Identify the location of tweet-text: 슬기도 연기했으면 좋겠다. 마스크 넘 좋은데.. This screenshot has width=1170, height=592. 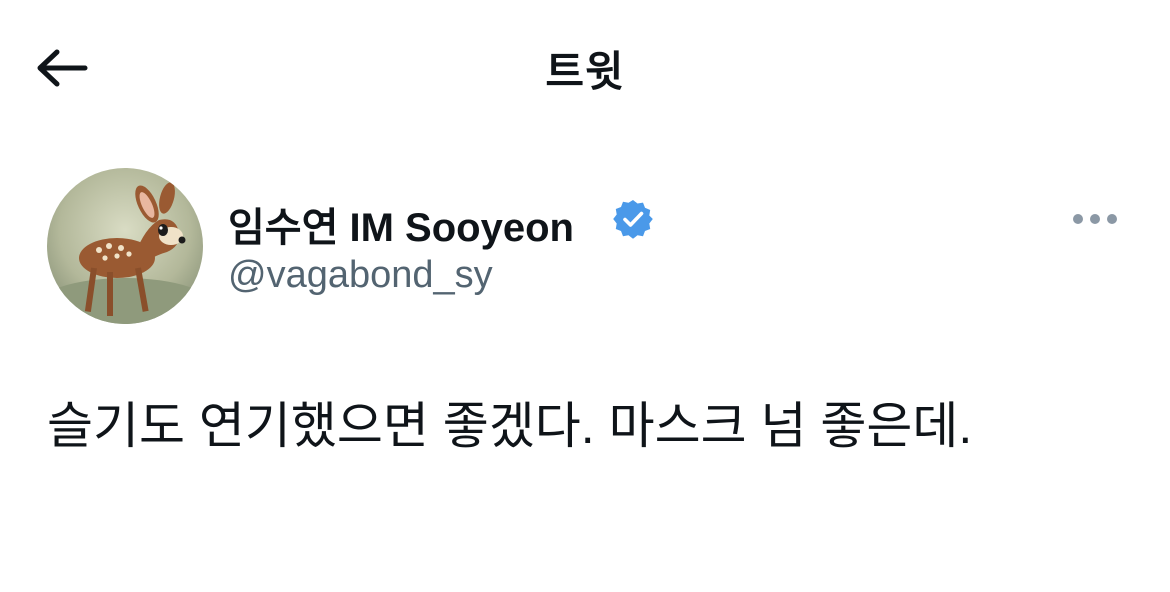
(510, 426).